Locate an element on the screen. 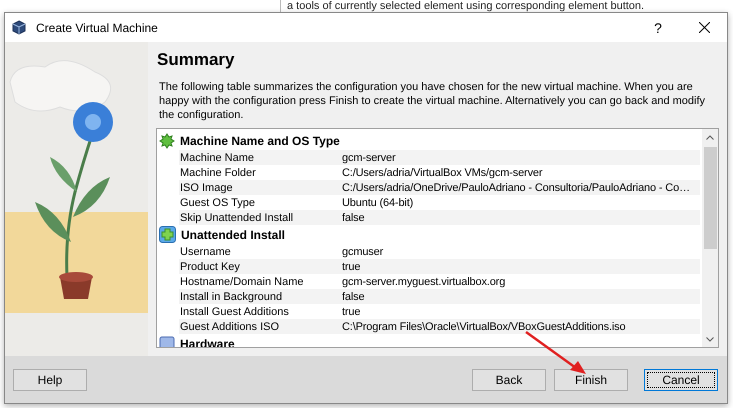 The image size is (733, 408). property-label: Machine Name is located at coordinates (217, 158).